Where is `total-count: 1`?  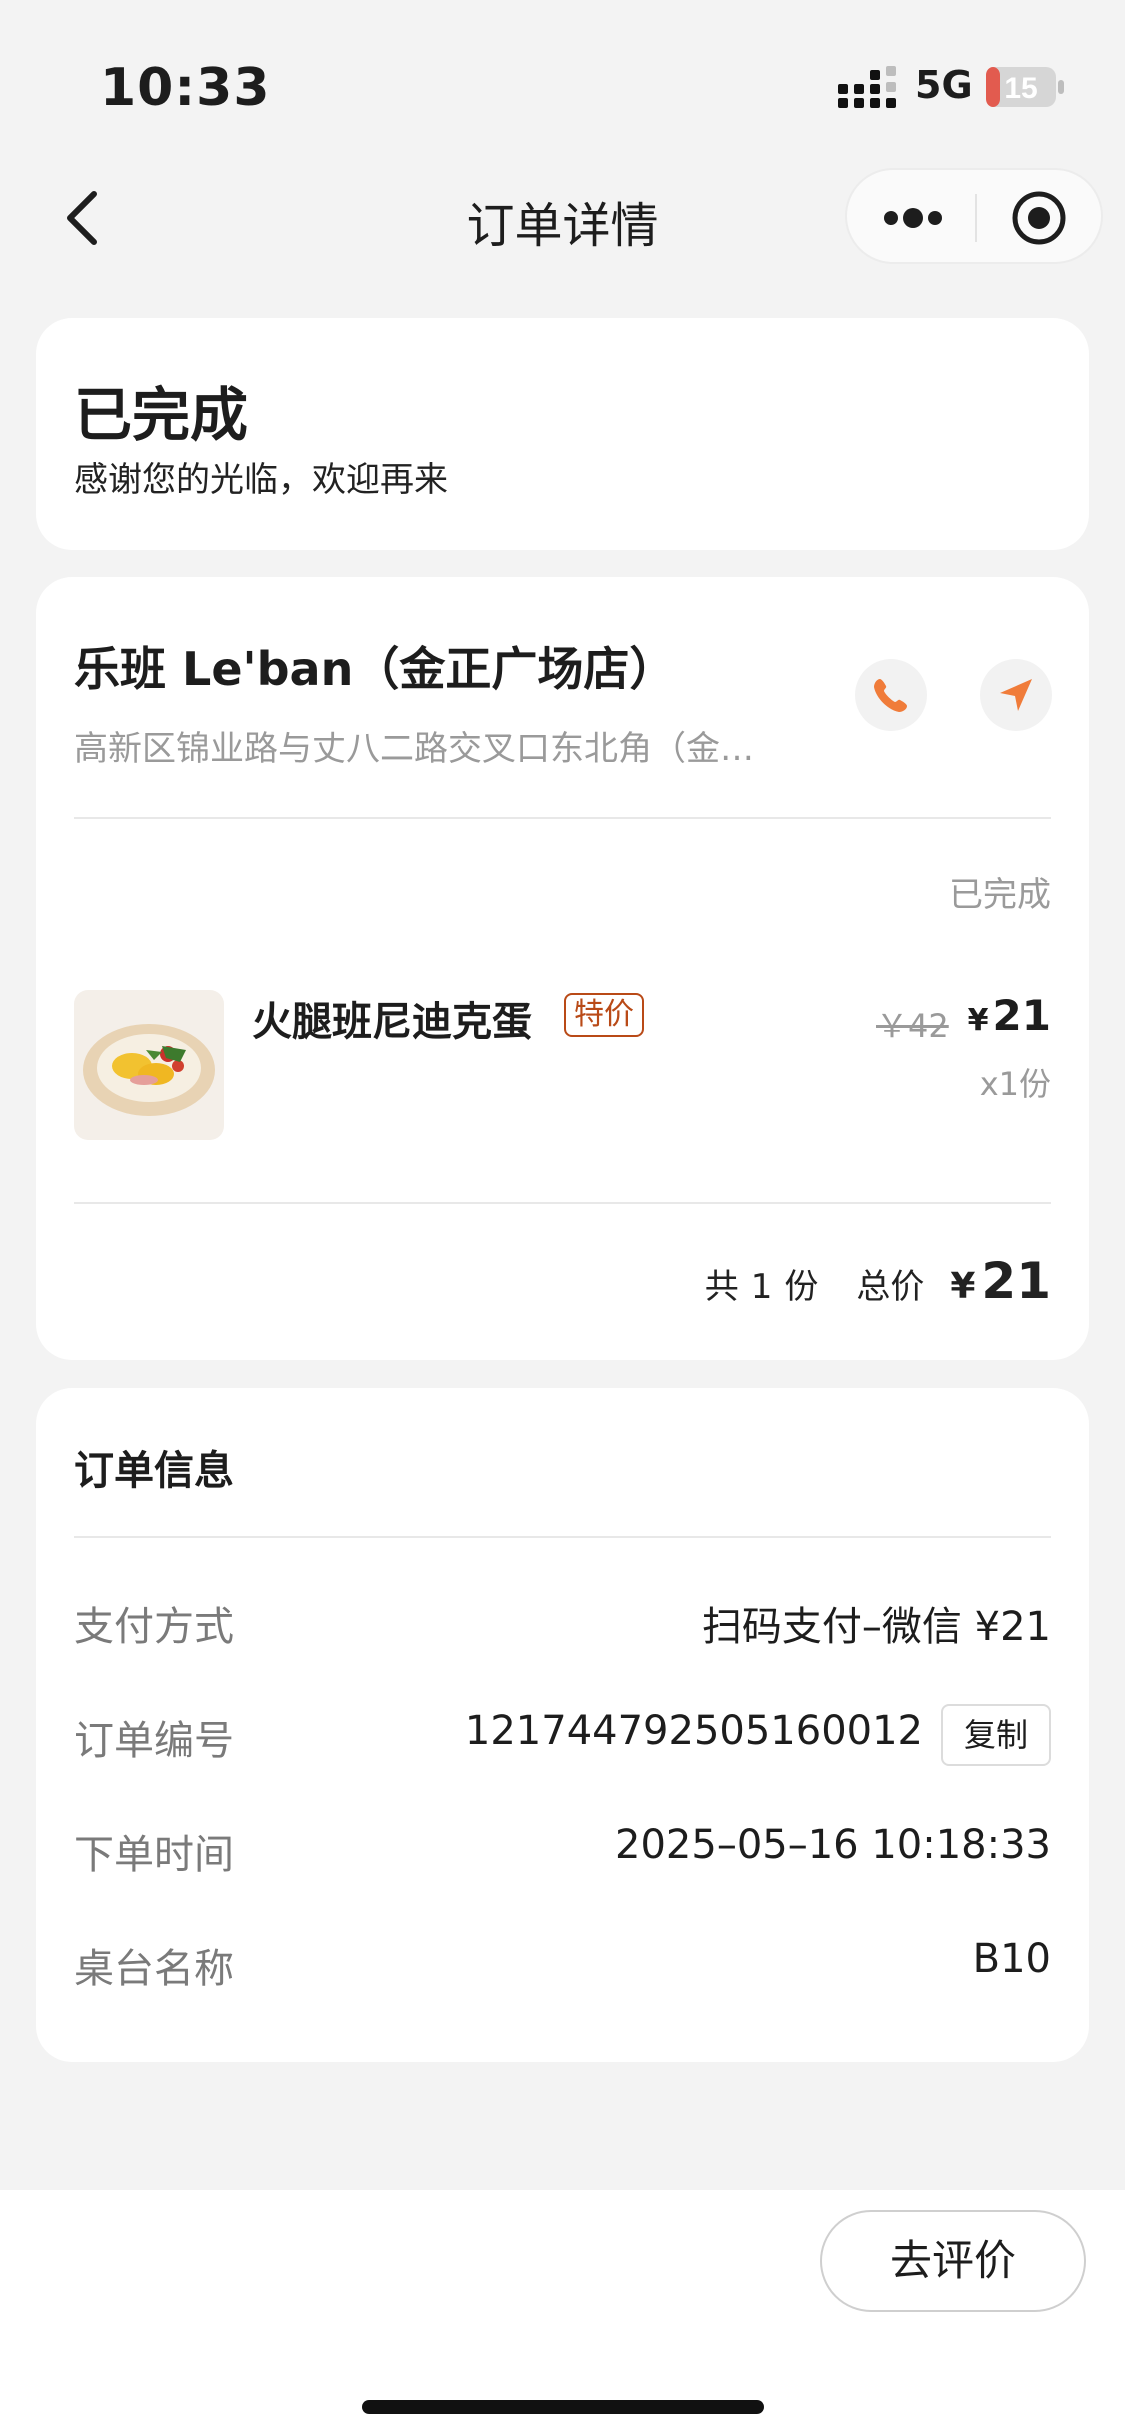 total-count: 1 is located at coordinates (761, 1287).